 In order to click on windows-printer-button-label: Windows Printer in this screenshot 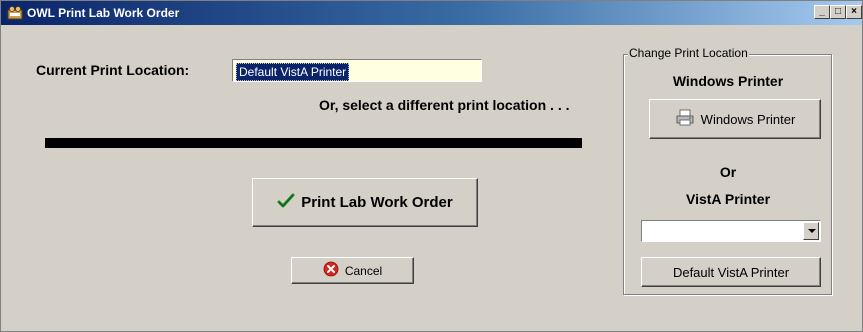, I will do `click(748, 119)`.